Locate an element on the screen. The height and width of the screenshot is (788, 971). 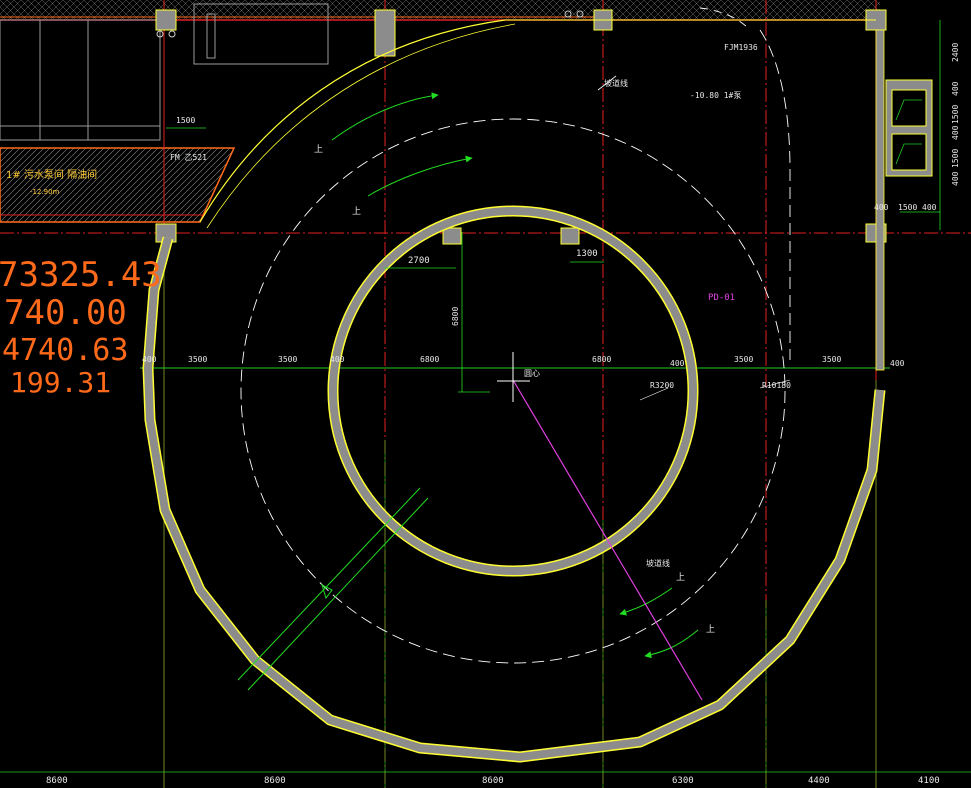
up-label-1: 上 is located at coordinates (318, 149).